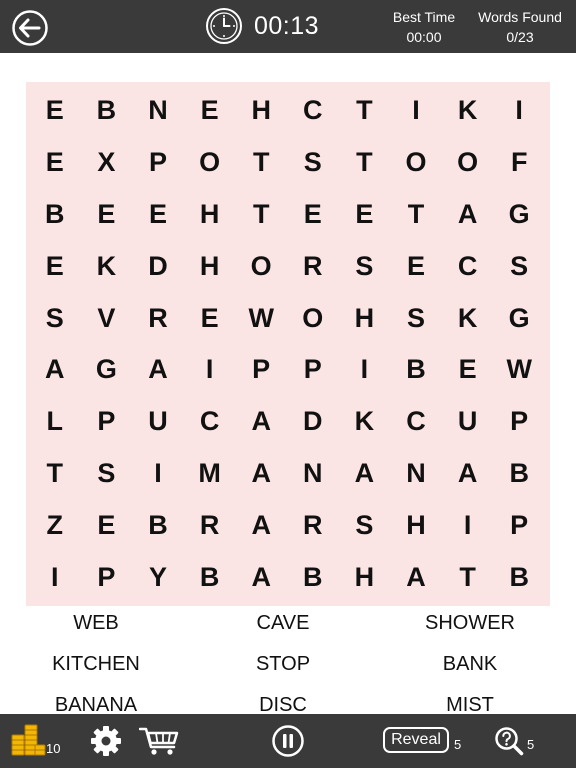  Describe the element at coordinates (519, 163) in the screenshot. I see `grid-cell: F` at that location.